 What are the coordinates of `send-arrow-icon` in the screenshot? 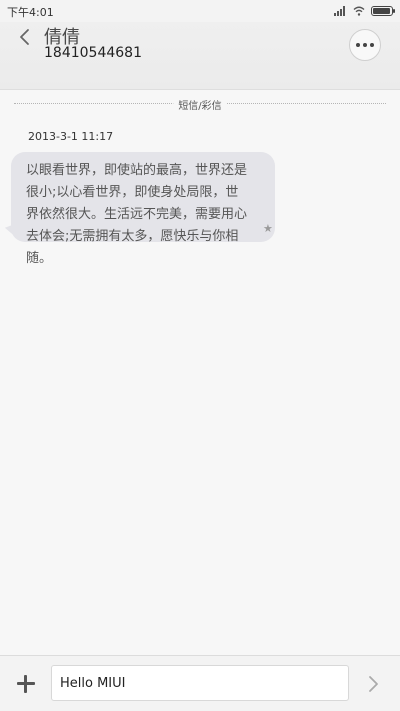 It's located at (373, 684).